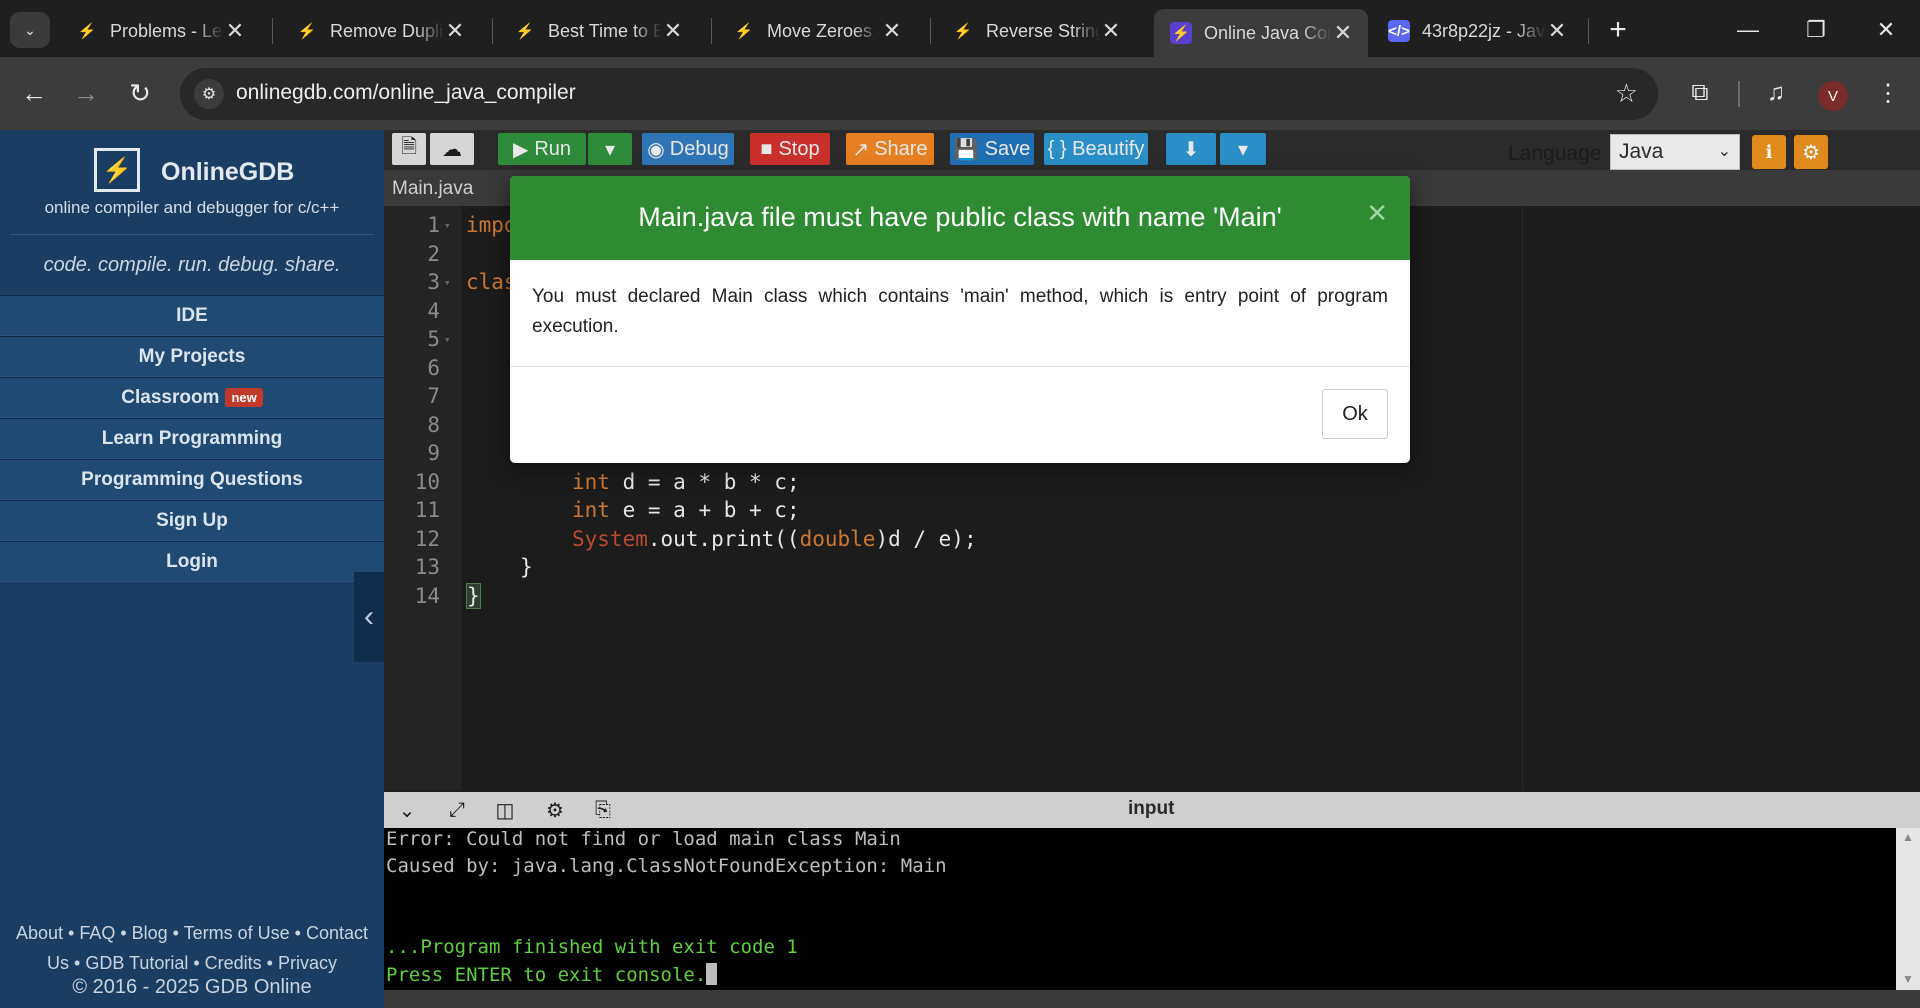 Image resolution: width=1920 pixels, height=1008 pixels. Describe the element at coordinates (1886, 30) in the screenshot. I see `close-window-button: ✕` at that location.